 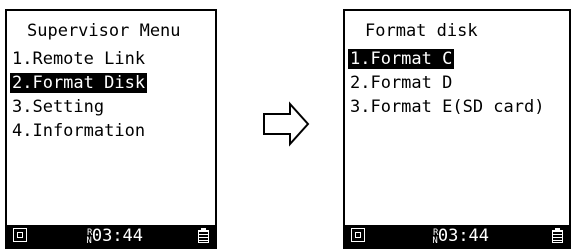 I want to click on menu-title: Supervisor Menu, so click(x=104, y=31).